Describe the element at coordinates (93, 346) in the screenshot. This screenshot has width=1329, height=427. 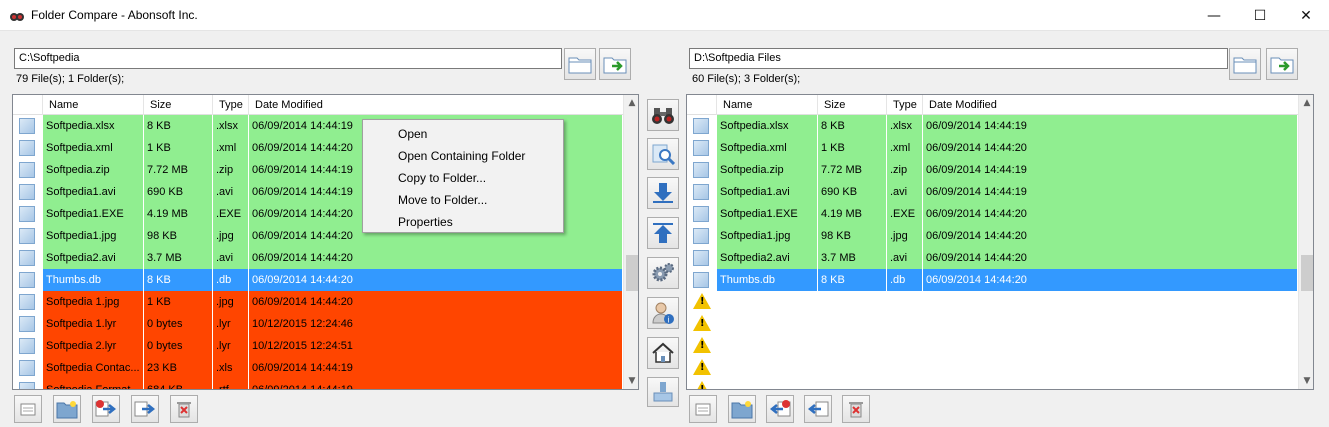
I see `cell-name: Softpedia 2.lyr` at that location.